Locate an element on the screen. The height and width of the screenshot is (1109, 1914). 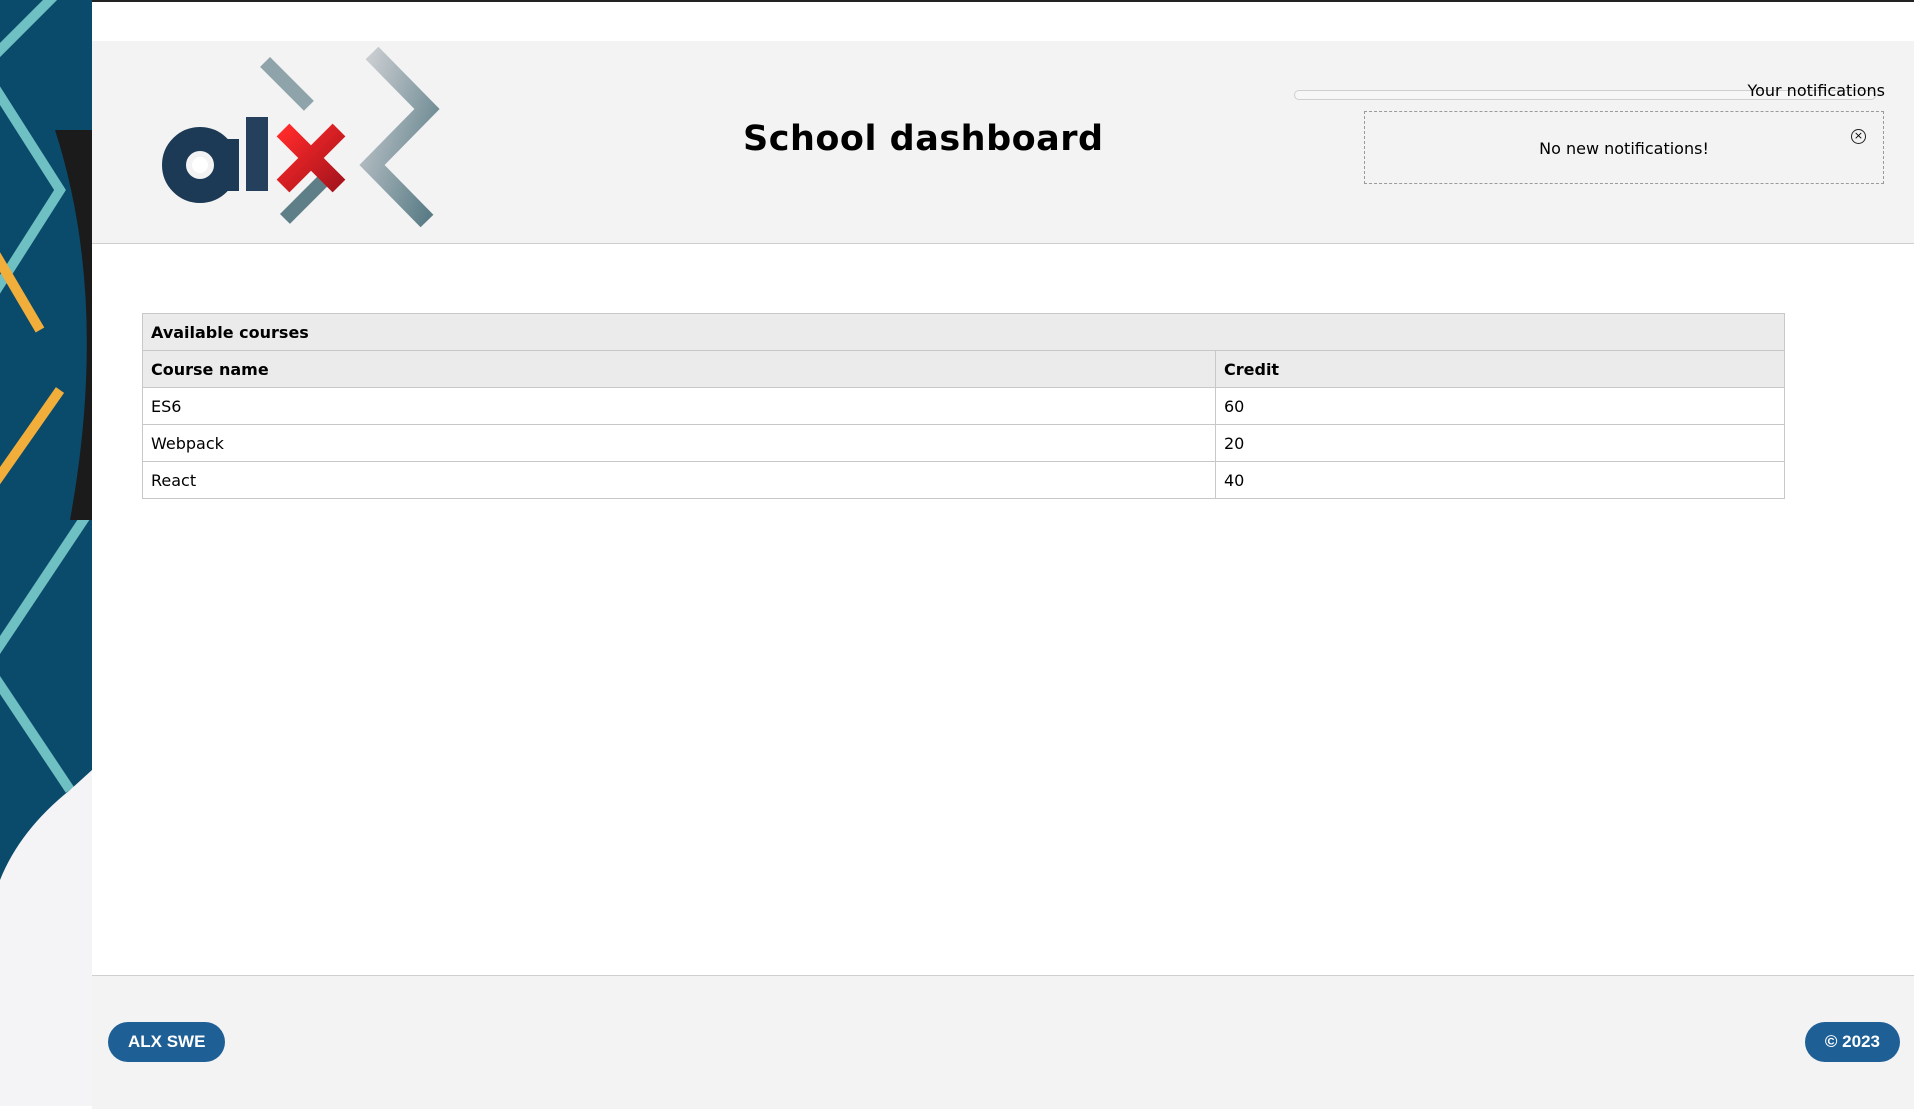
footer-copyright-badge: © 2023 is located at coordinates (1852, 1042).